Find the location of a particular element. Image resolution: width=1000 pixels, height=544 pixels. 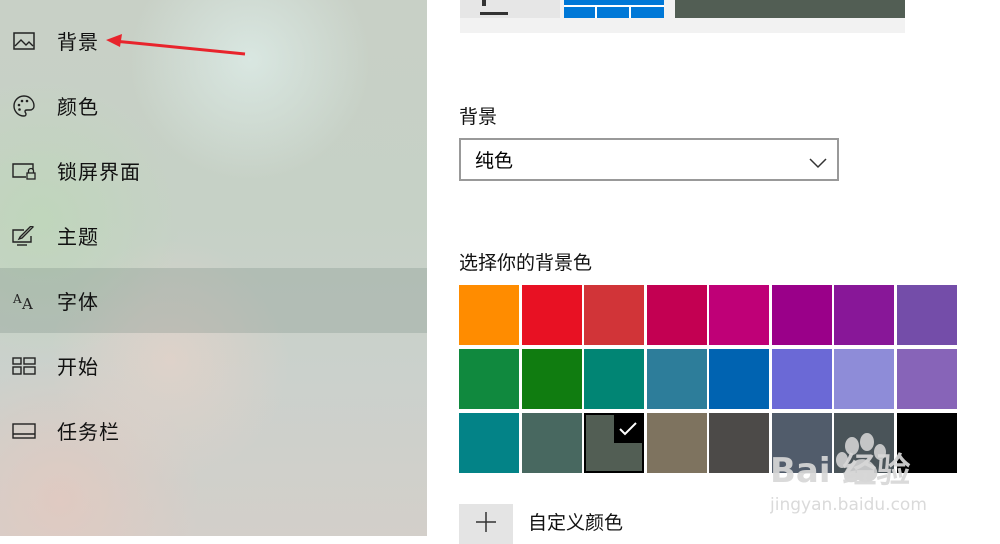

custom-color-button is located at coordinates (486, 524).